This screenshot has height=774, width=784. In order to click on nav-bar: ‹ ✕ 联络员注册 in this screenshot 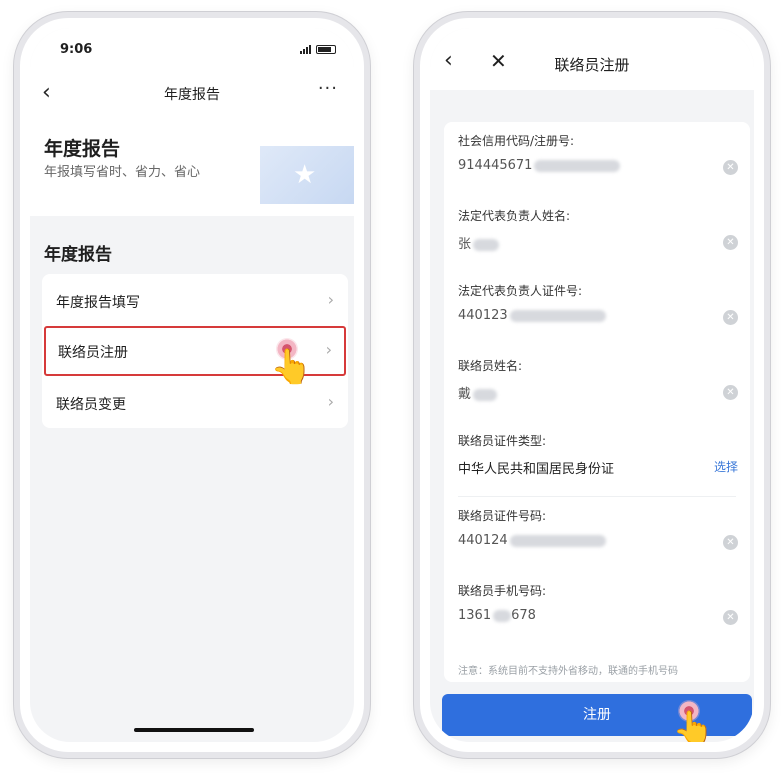, I will do `click(592, 59)`.